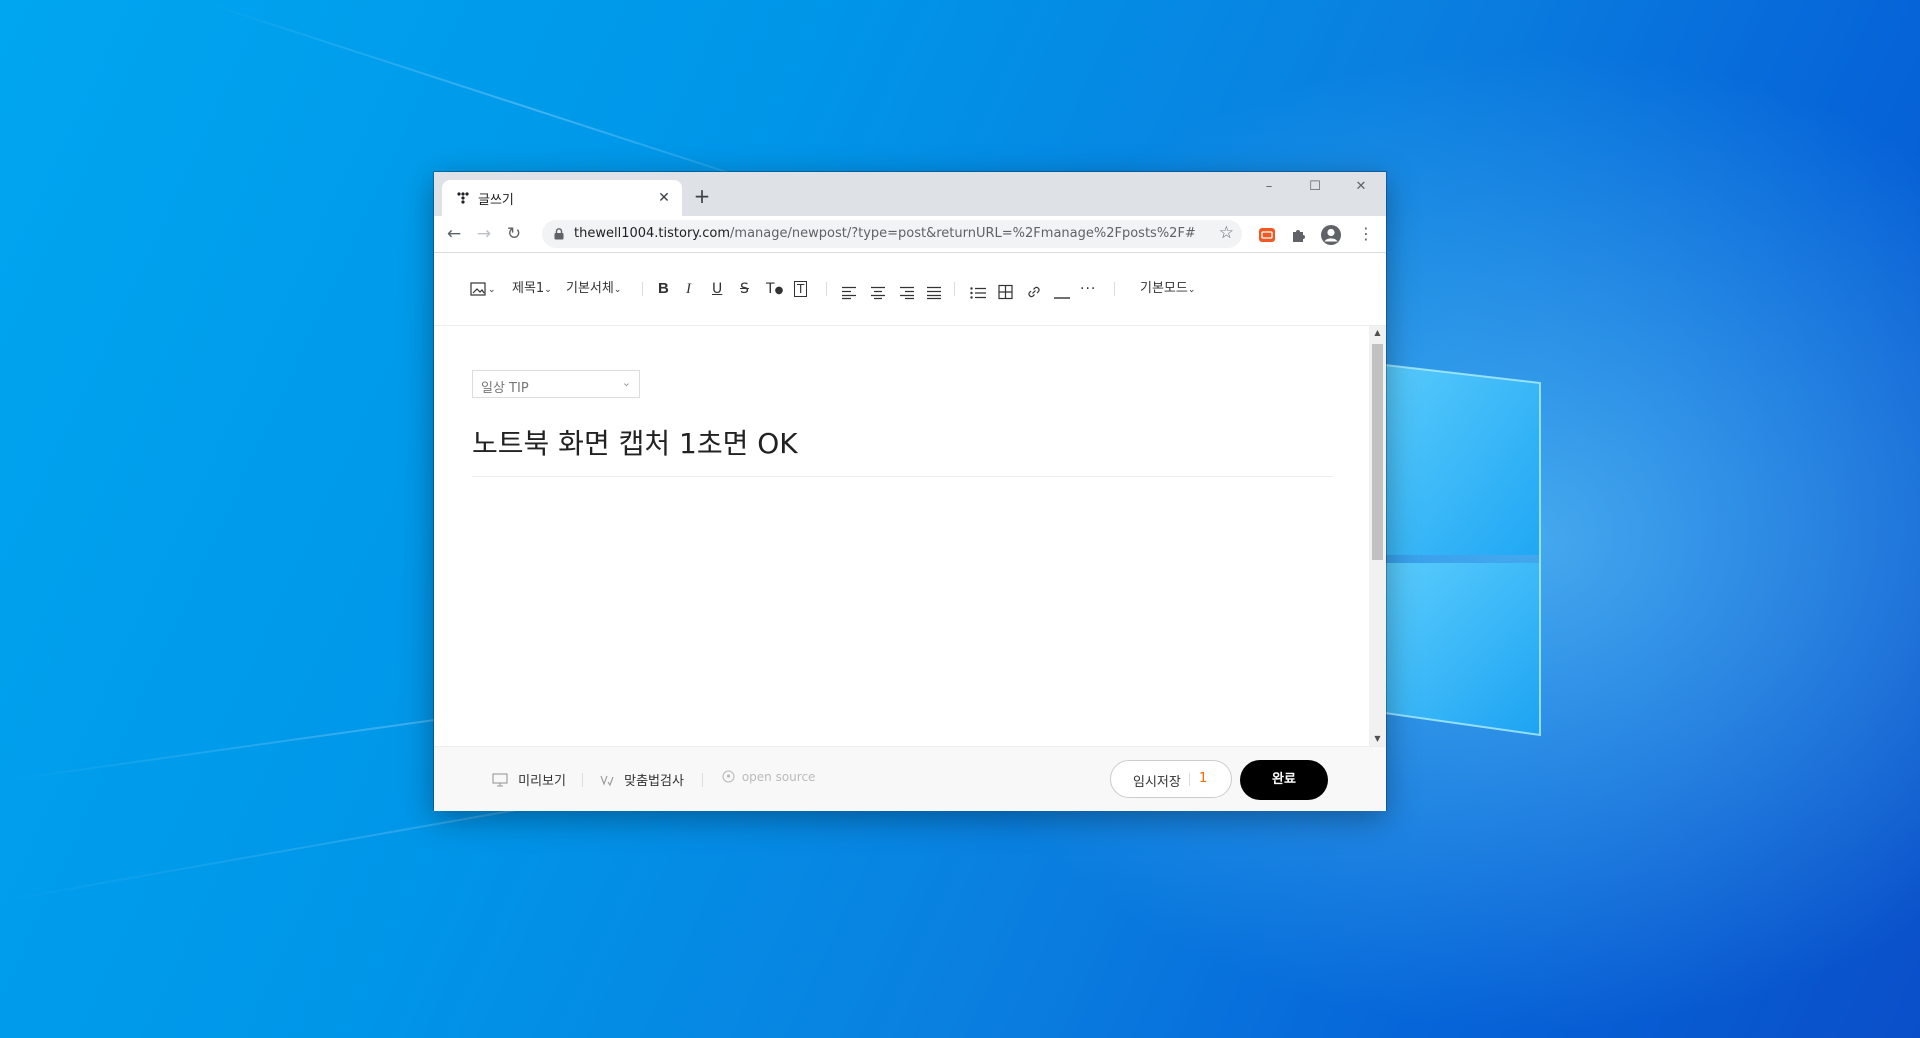 The image size is (1920, 1038). I want to click on heading-label: 제목1, so click(528, 288).